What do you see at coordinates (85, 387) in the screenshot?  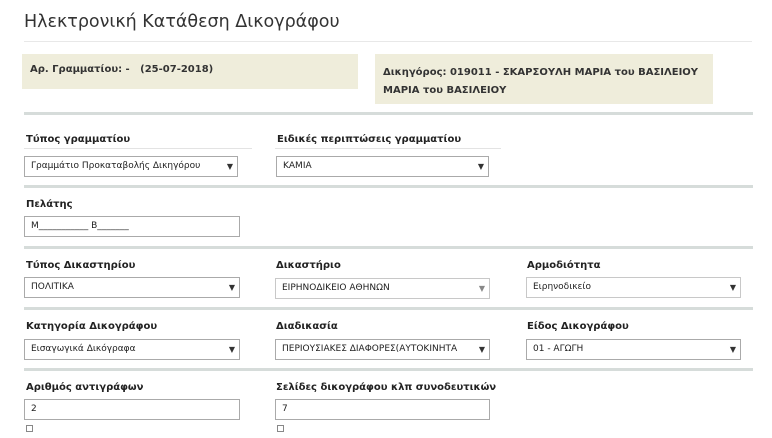 I see `copies-label: Αριθμός αντιγράφων` at bounding box center [85, 387].